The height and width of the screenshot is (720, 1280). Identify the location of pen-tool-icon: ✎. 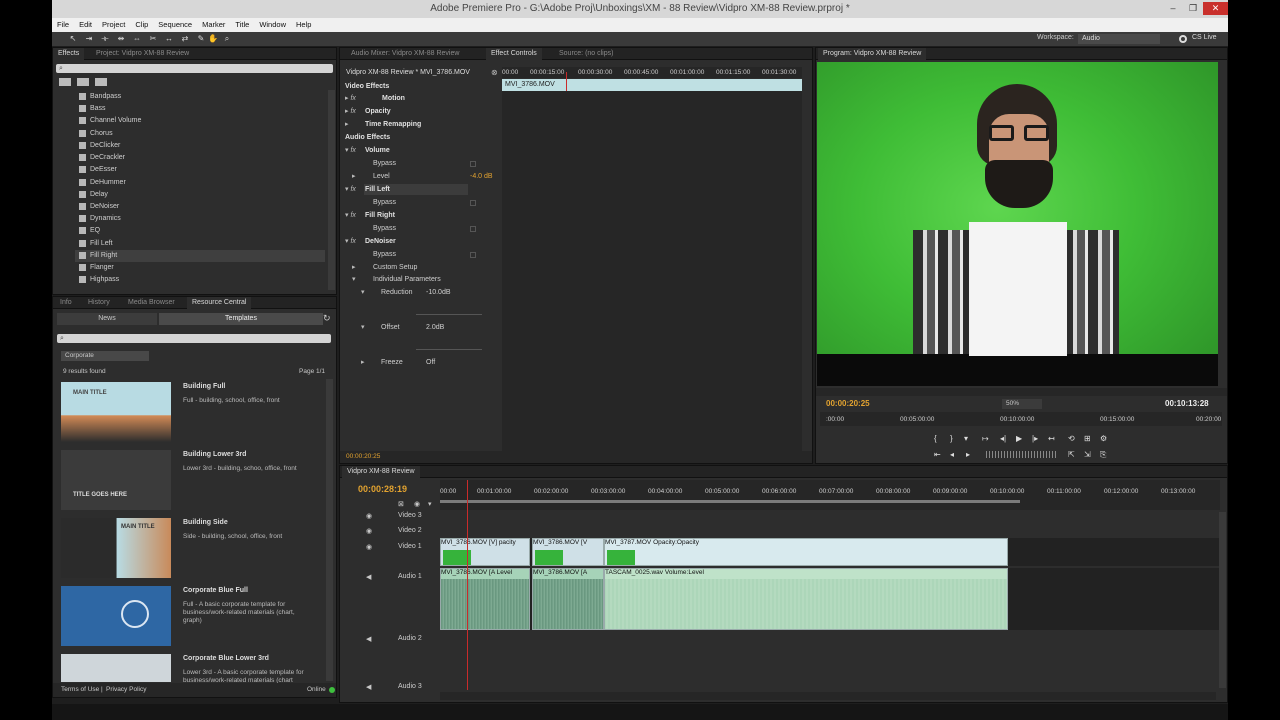
(201, 39).